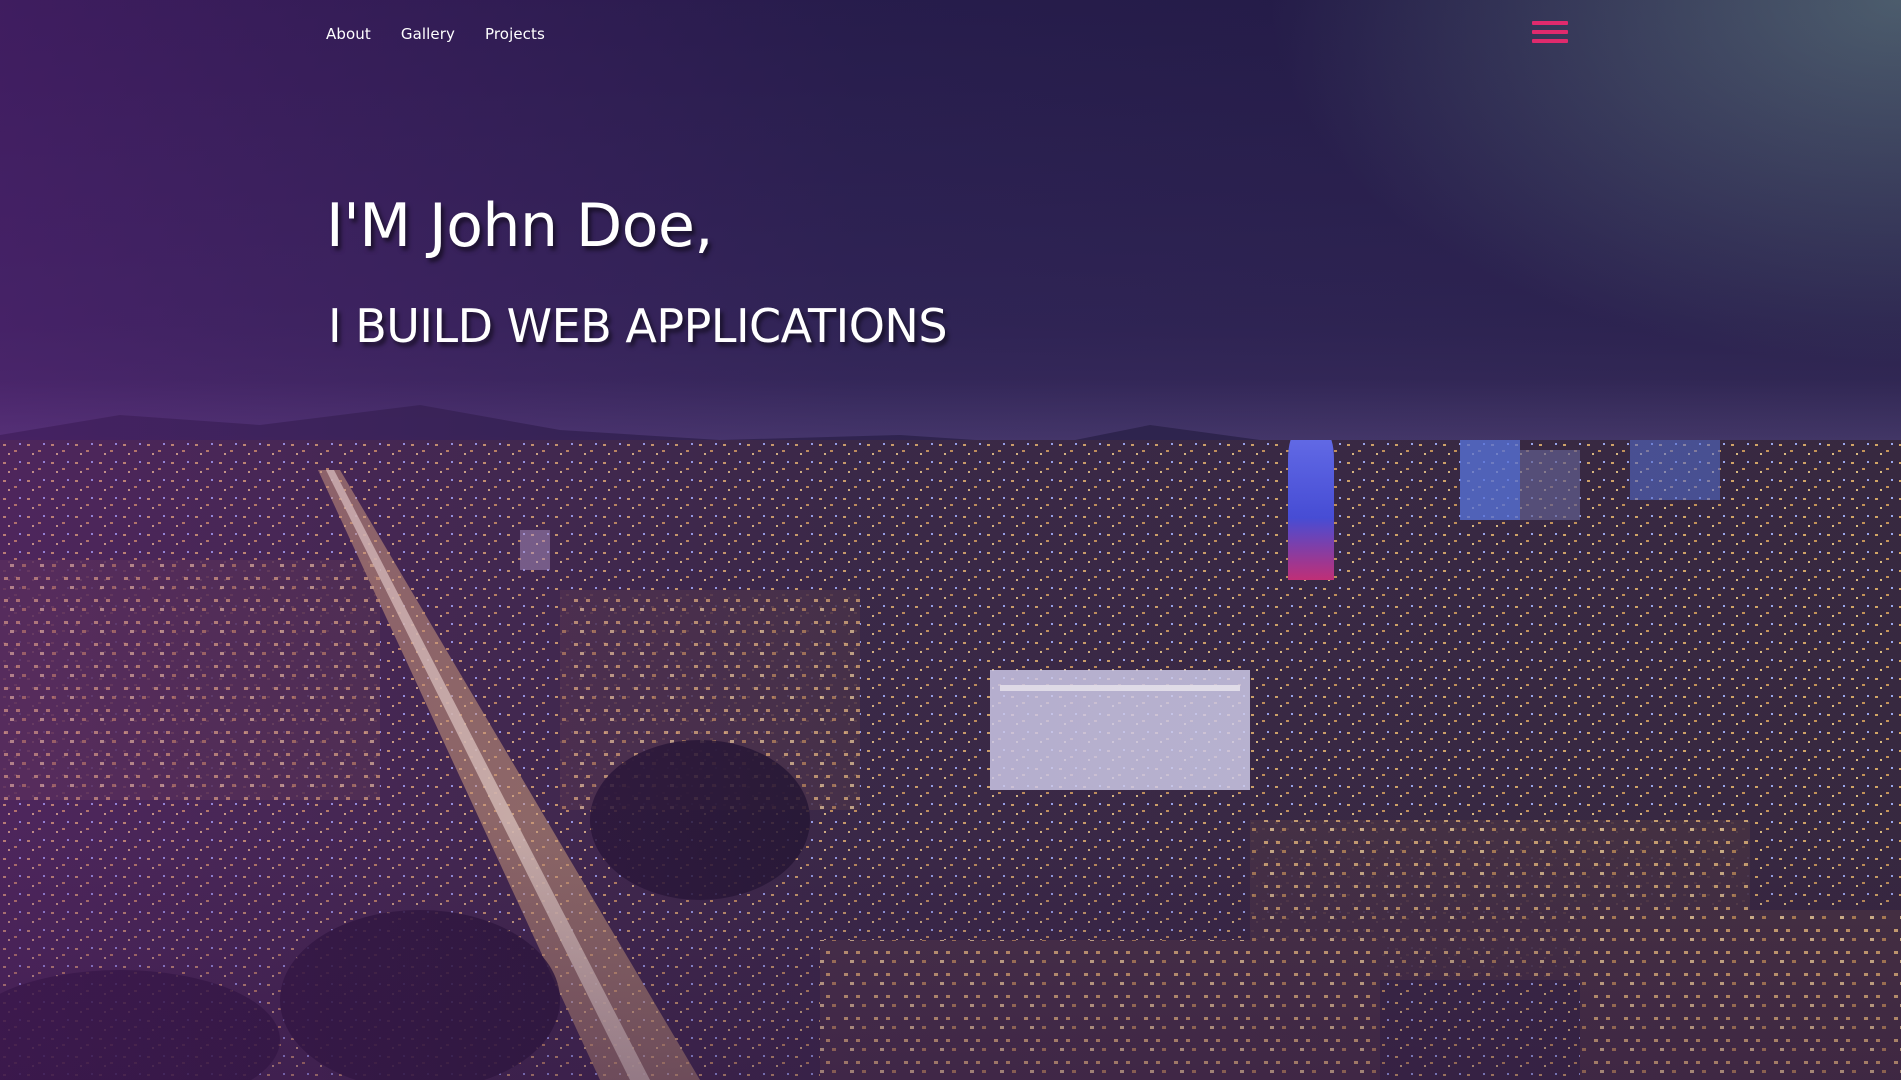 The image size is (1901, 1080). I want to click on menu-bar-bottom, so click(1550, 41).